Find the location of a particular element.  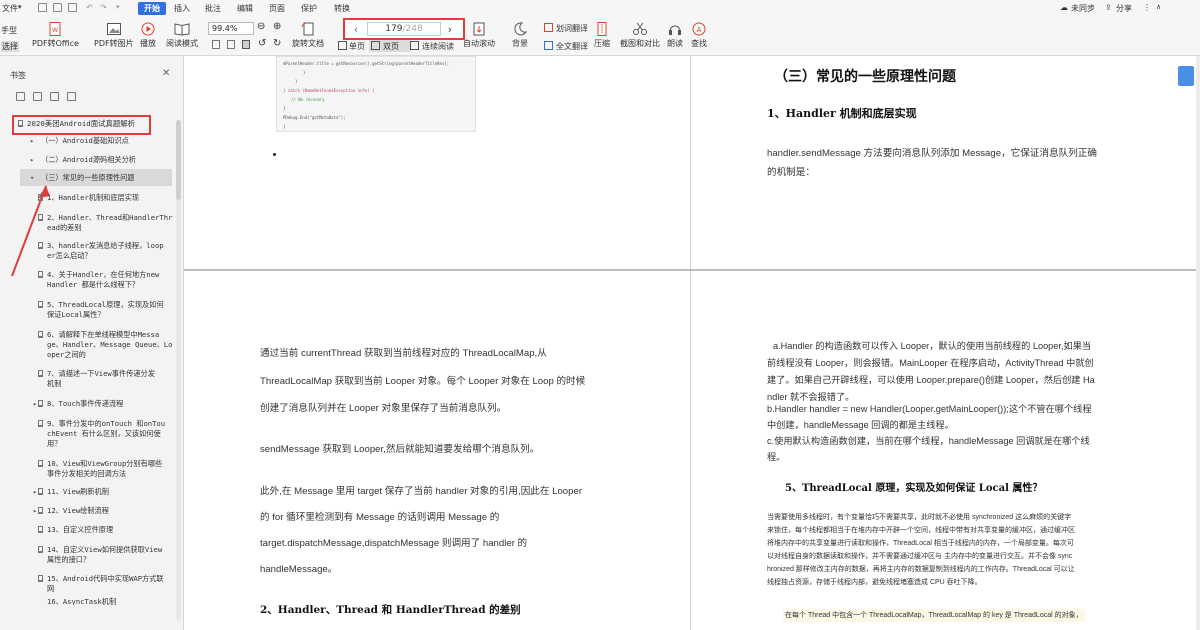

toc-item: 7、请描述一下View事件传递分发 机制 is located at coordinates (96, 379).